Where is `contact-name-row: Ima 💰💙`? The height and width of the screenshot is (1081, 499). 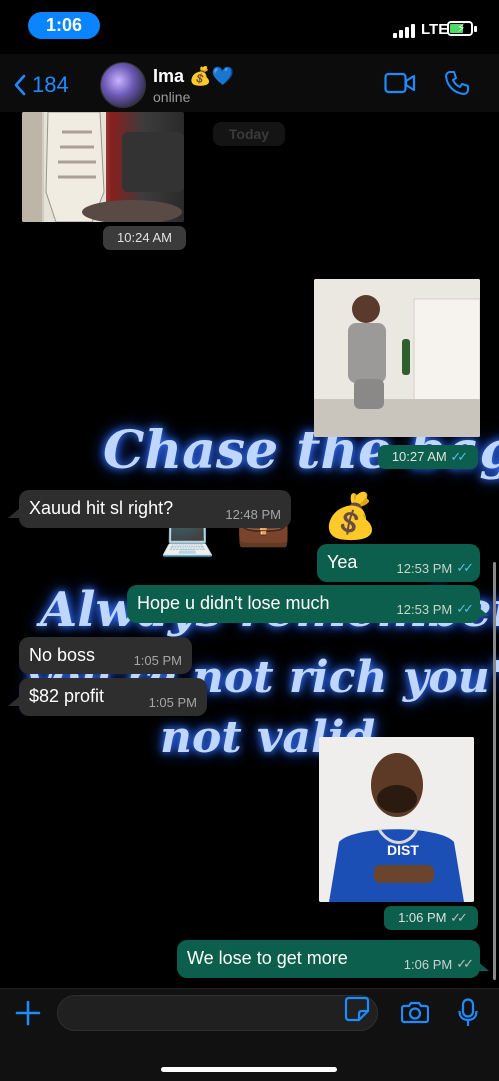 contact-name-row: Ima 💰💙 is located at coordinates (193, 76).